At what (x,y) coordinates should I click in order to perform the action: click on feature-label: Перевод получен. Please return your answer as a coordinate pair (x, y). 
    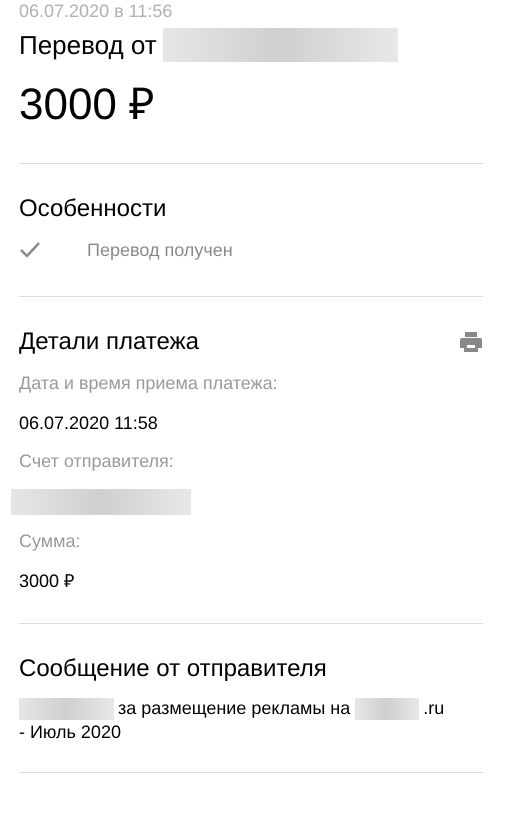
    Looking at the image, I should click on (160, 250).